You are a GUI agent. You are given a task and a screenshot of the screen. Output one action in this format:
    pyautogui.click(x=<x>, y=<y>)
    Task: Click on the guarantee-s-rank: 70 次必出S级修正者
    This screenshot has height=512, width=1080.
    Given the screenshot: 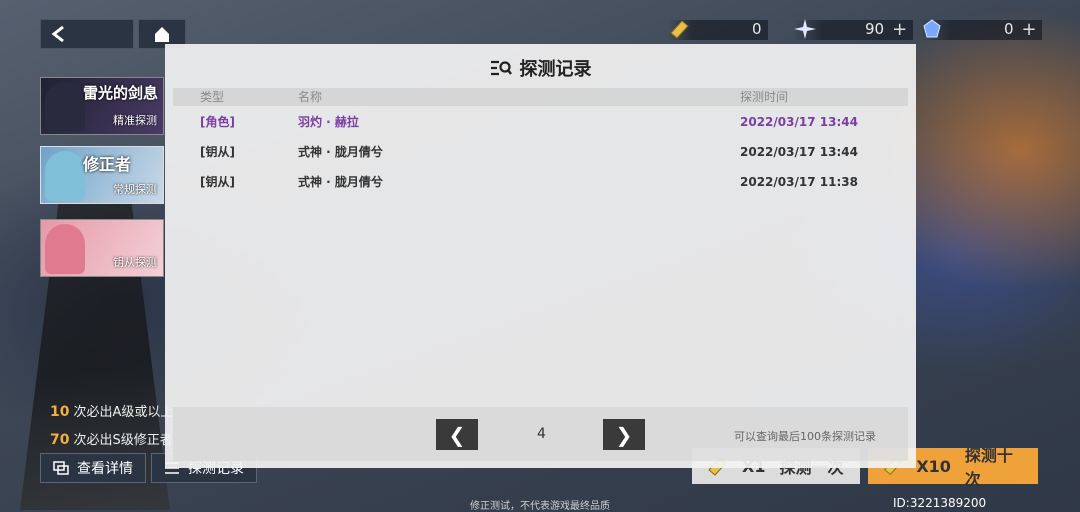 What is the action you would take?
    pyautogui.click(x=111, y=438)
    